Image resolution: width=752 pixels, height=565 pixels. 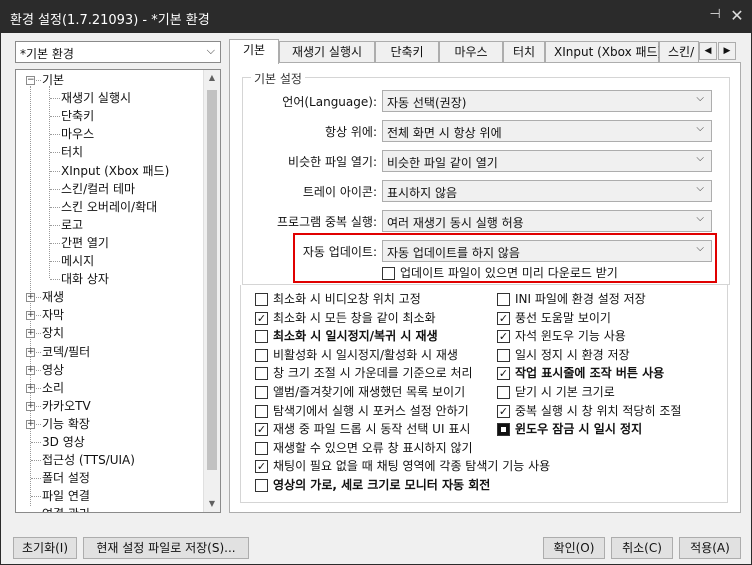 I want to click on tree-item: 간편 열기, so click(x=85, y=243).